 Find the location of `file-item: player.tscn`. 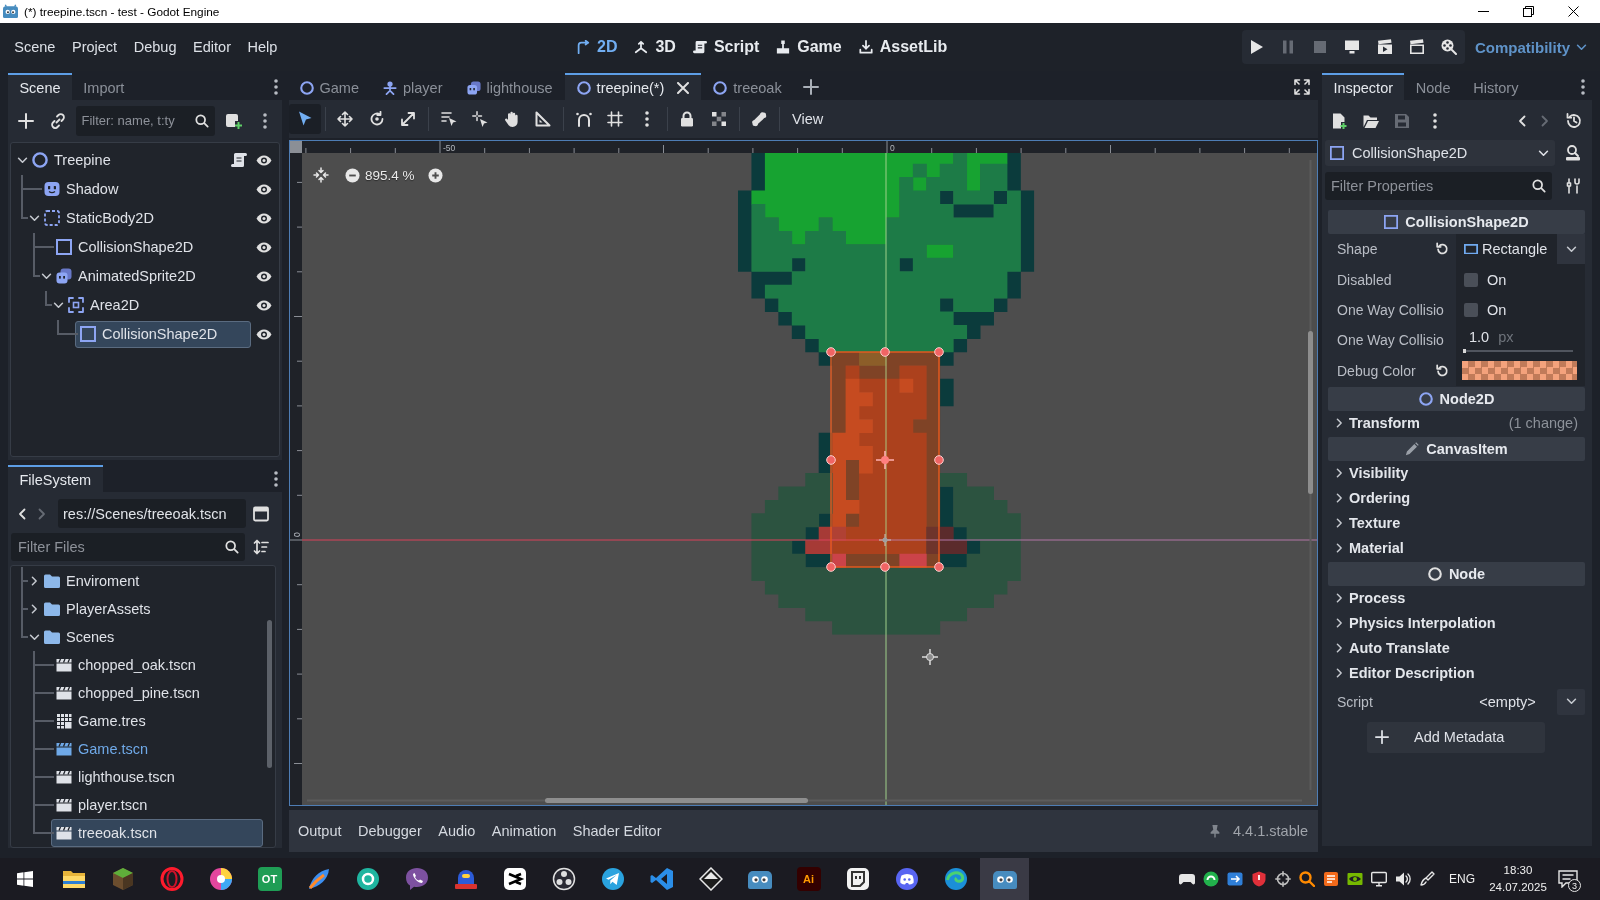

file-item: player.tscn is located at coordinates (157, 805).